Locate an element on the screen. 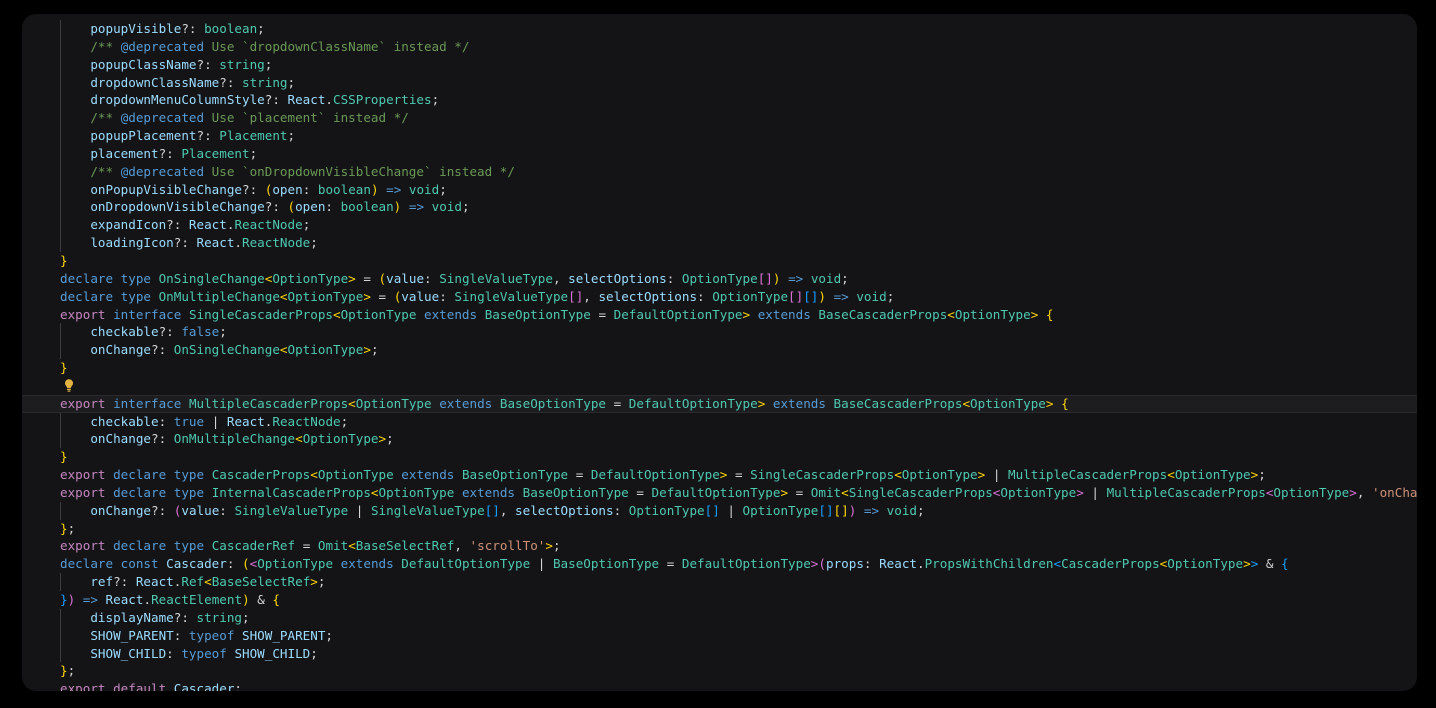  code-line: }) => React.ReactElement) & { is located at coordinates (719, 600).